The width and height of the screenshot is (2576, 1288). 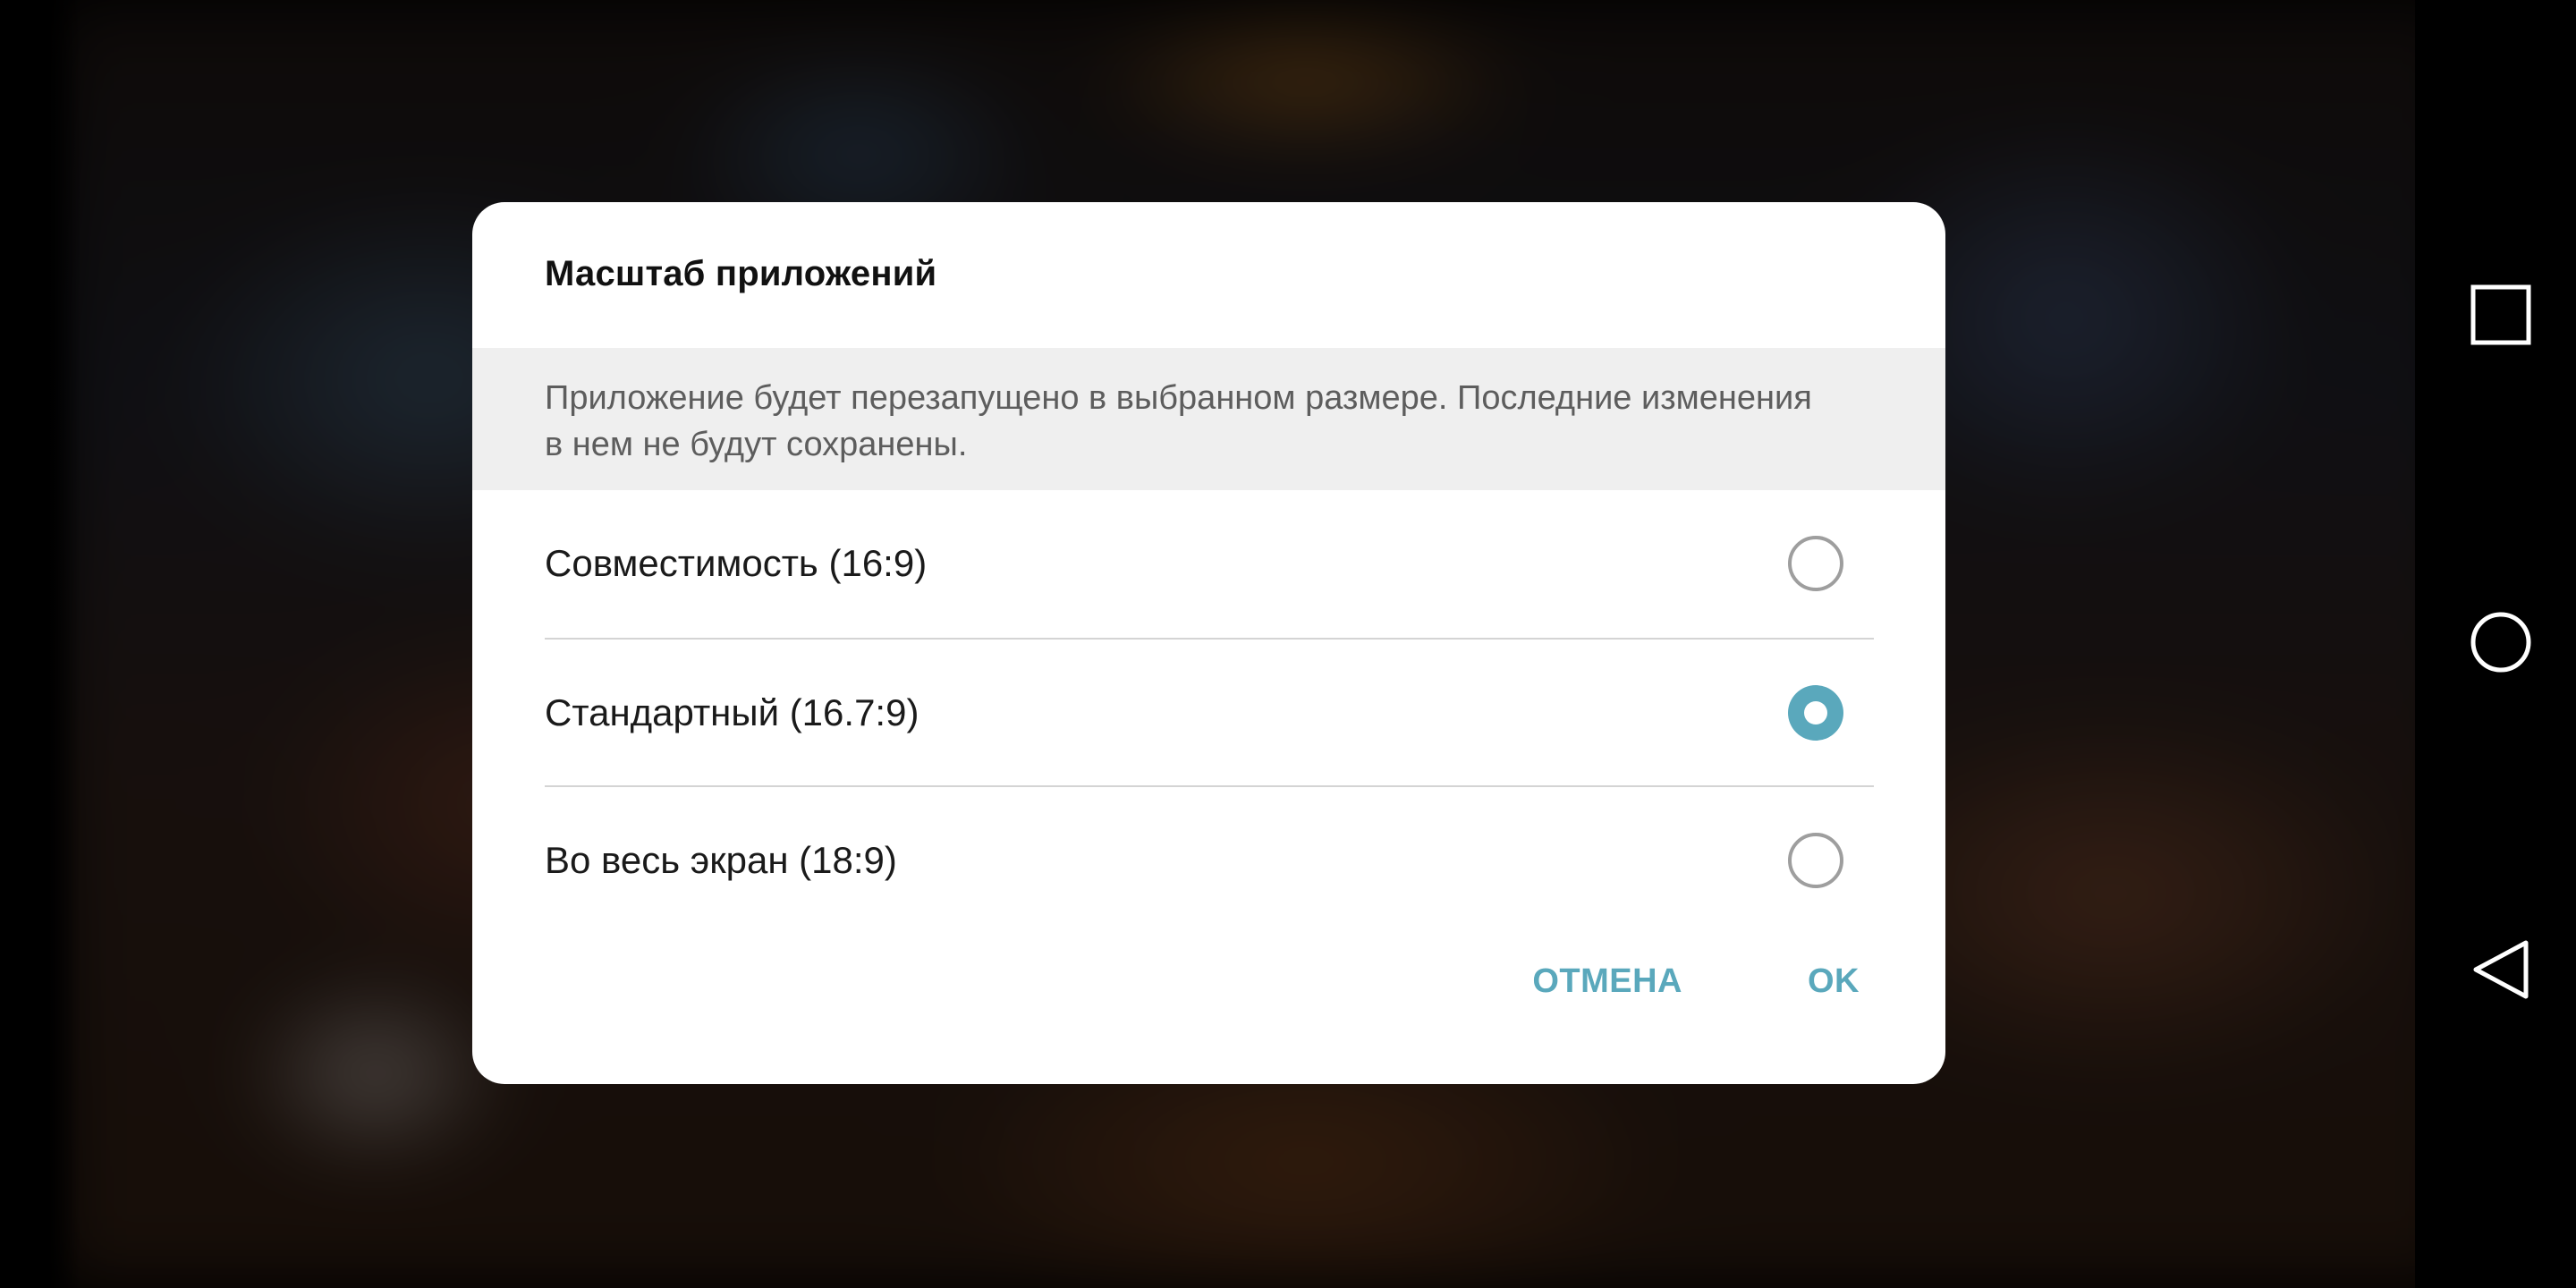 I want to click on cancel-button: ОТМЕНА, so click(x=1607, y=982).